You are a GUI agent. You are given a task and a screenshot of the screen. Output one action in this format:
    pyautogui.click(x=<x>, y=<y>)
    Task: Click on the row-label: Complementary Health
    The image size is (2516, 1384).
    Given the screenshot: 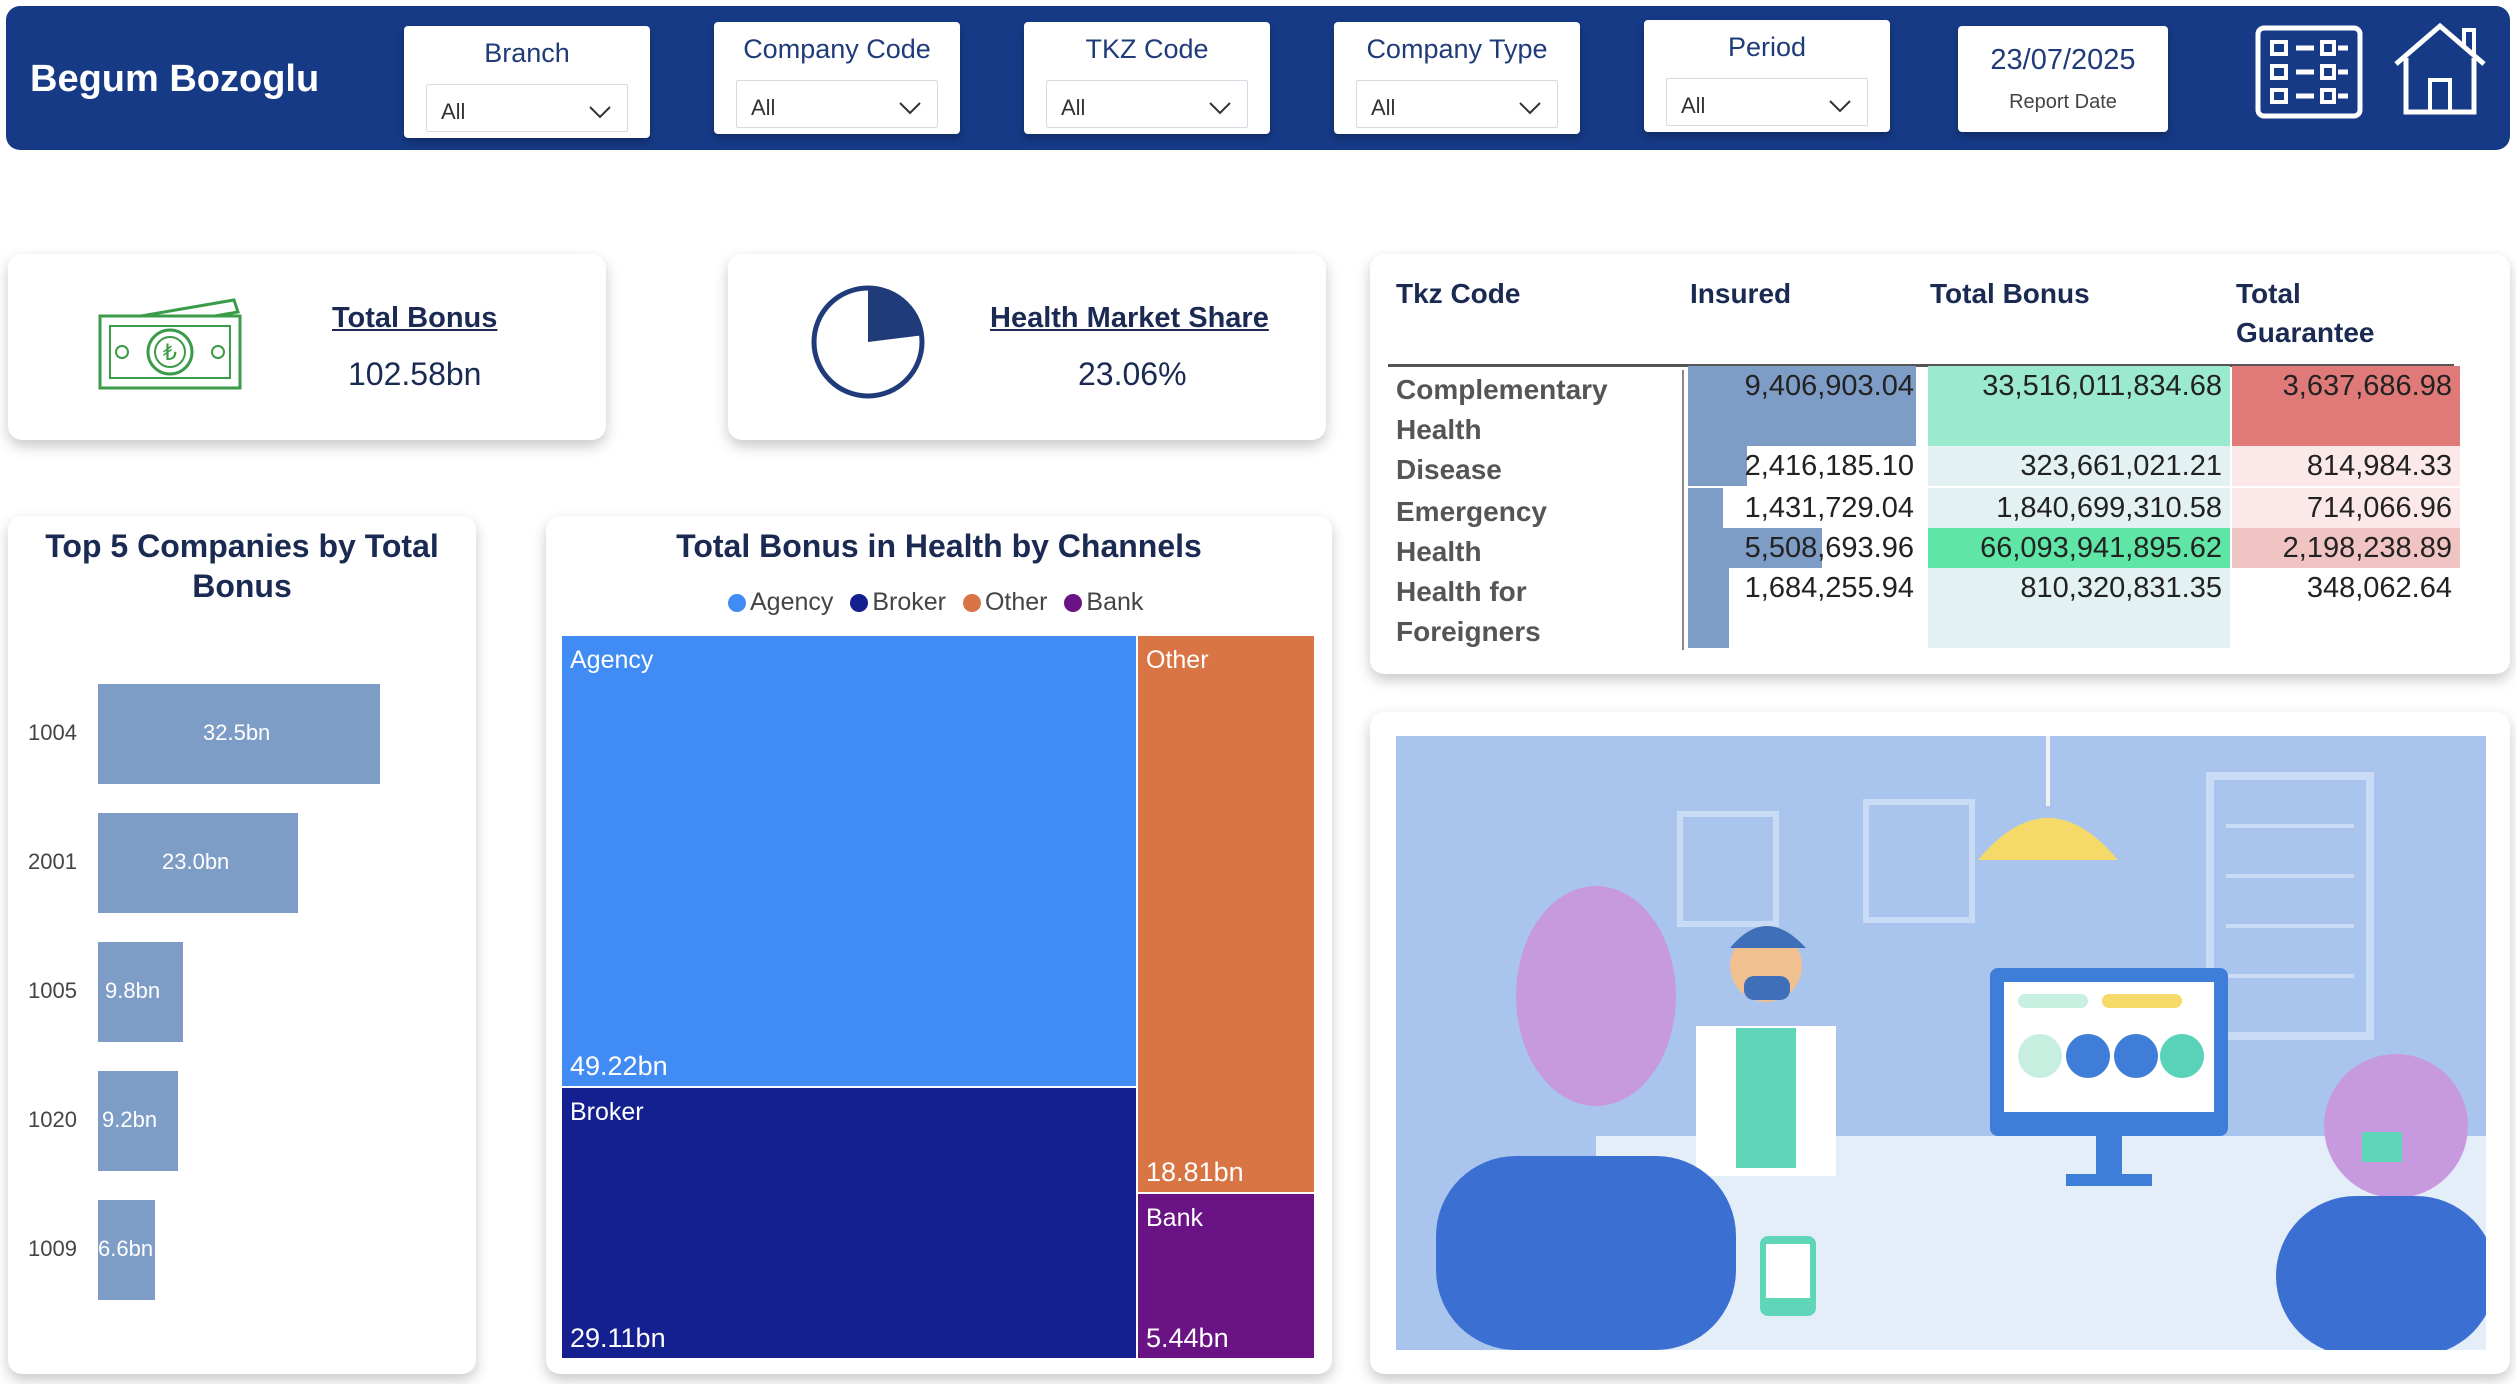 What is the action you would take?
    pyautogui.click(x=1536, y=410)
    